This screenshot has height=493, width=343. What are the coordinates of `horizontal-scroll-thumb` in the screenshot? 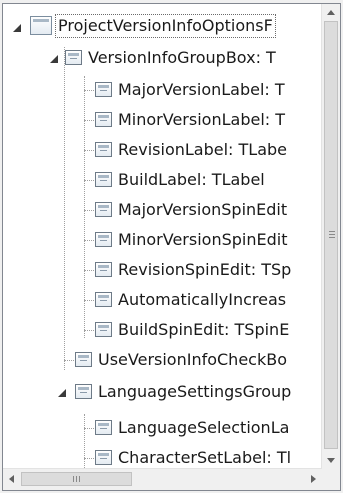 It's located at (76, 479).